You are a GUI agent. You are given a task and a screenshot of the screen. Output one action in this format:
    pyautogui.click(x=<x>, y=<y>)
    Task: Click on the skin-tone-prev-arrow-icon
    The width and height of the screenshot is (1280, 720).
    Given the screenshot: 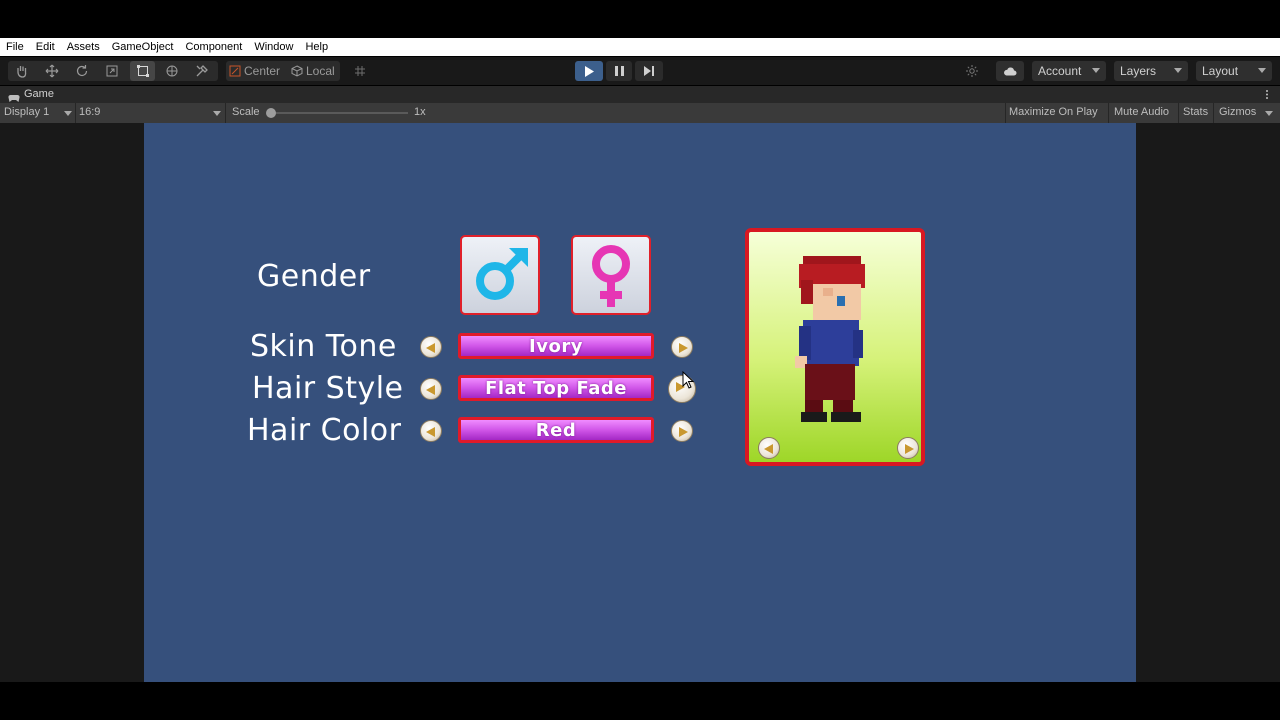 What is the action you would take?
    pyautogui.click(x=431, y=347)
    